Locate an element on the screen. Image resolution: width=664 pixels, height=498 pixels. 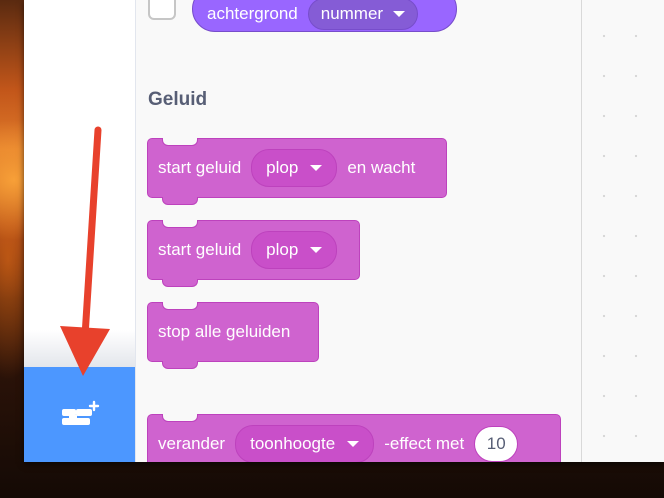
annotation-arrow is located at coordinates (85, 251).